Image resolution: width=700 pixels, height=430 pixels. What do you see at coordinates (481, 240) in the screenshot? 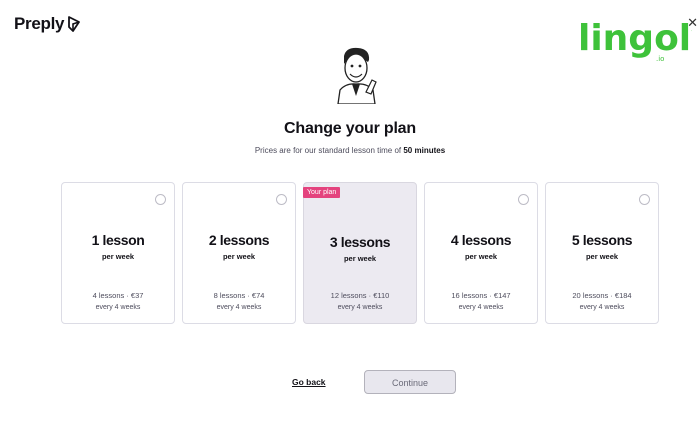
I see `plan-lesson-count: 4 lessons` at bounding box center [481, 240].